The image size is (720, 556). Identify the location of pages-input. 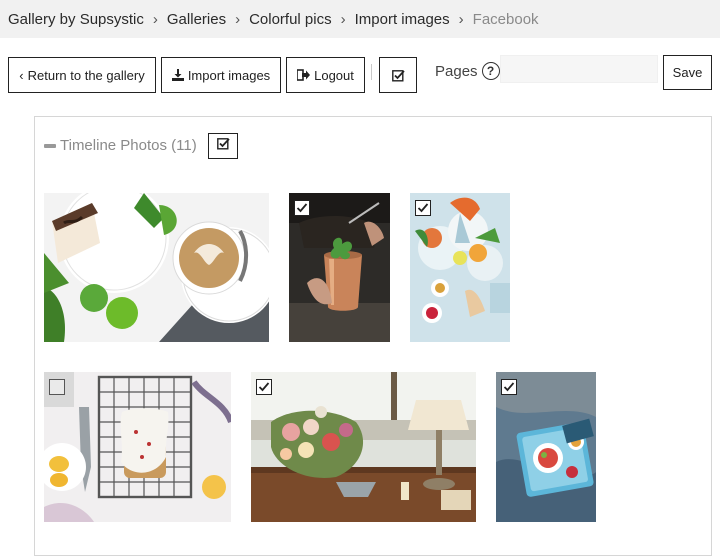
(579, 69).